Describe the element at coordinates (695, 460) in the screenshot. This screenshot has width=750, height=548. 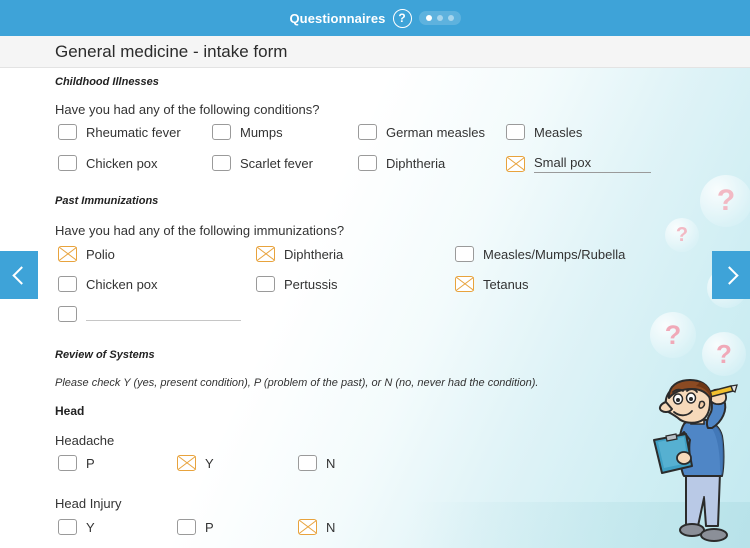
I see `mascot-illustration` at that location.